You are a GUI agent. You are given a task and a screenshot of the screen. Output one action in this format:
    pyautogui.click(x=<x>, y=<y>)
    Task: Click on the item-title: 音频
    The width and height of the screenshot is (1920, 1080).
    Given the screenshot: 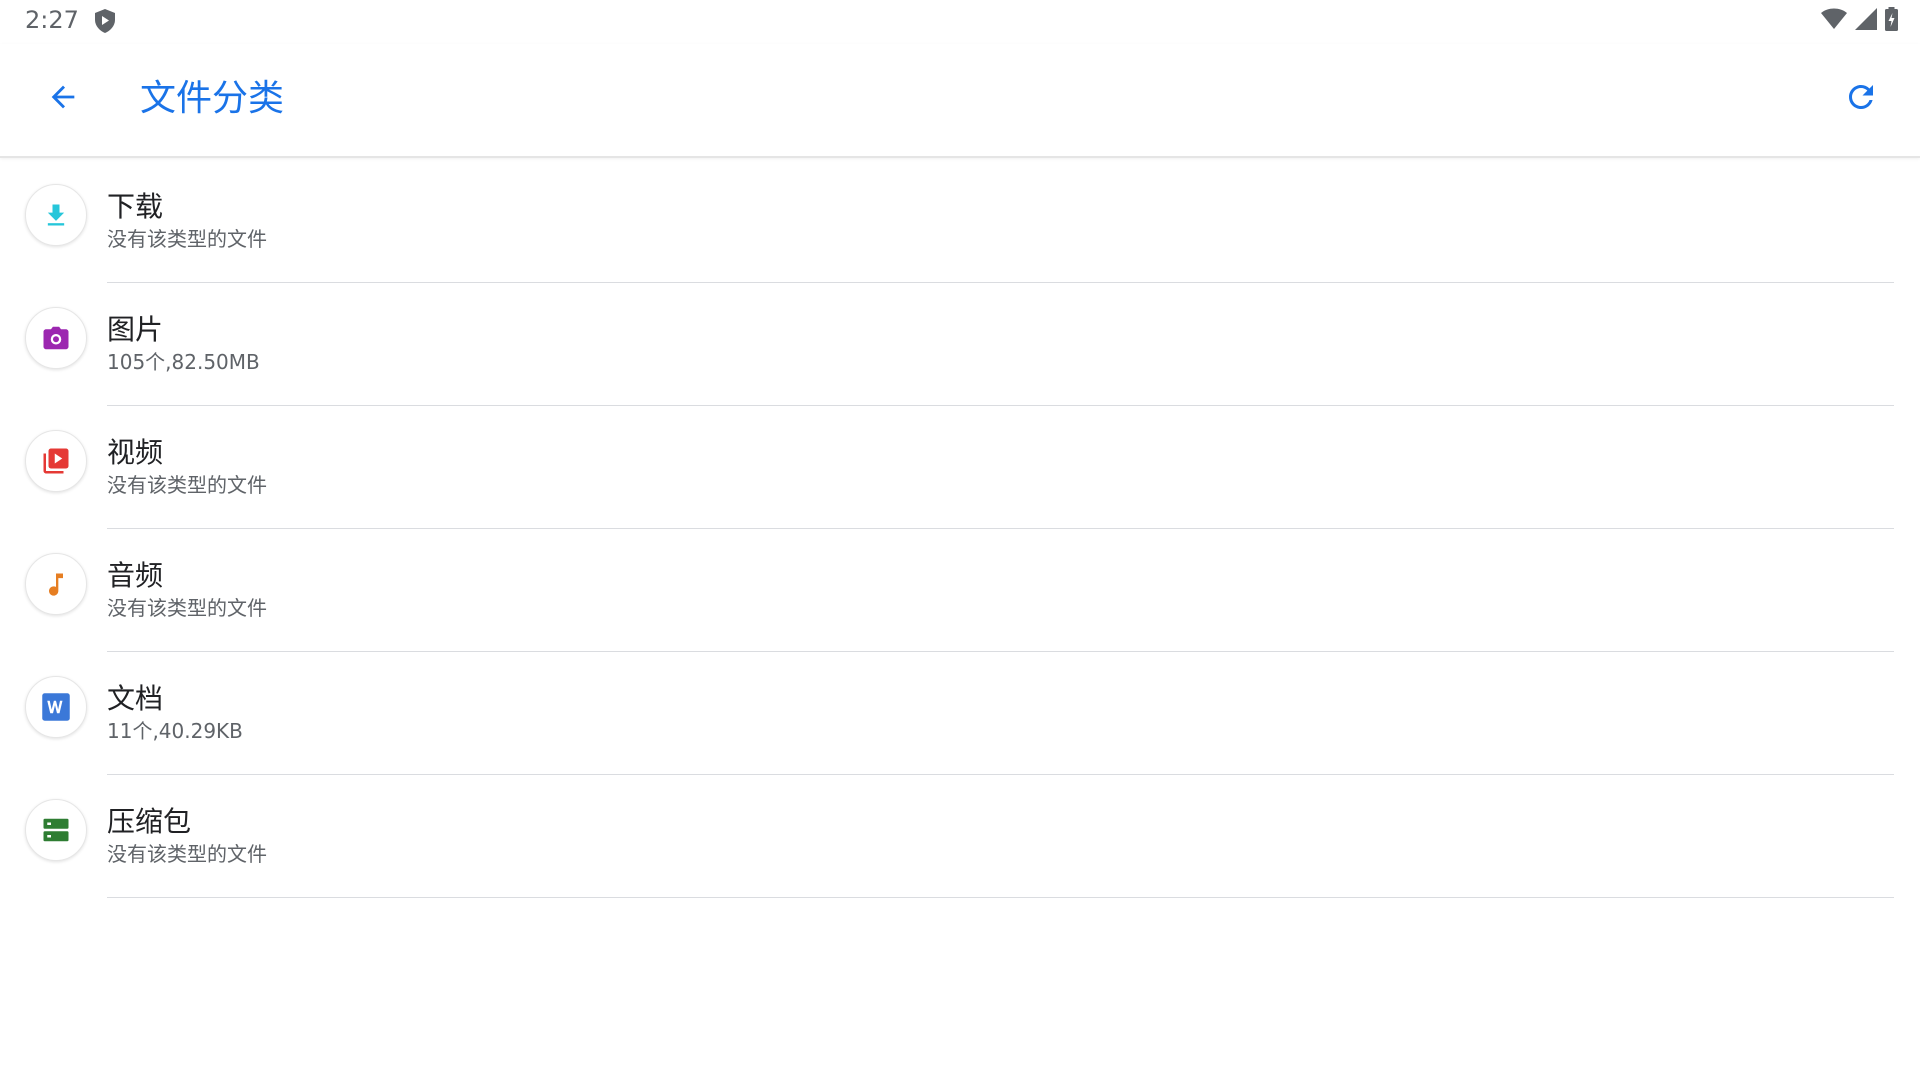 What is the action you would take?
    pyautogui.click(x=135, y=575)
    